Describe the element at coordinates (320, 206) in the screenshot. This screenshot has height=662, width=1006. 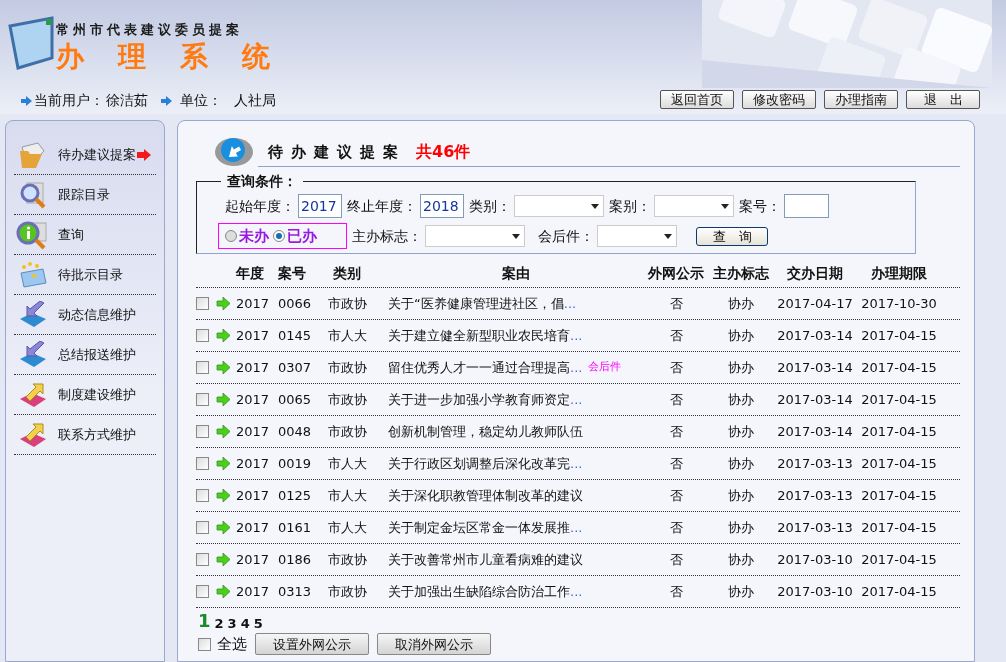
I see `start-year-field: 2017` at that location.